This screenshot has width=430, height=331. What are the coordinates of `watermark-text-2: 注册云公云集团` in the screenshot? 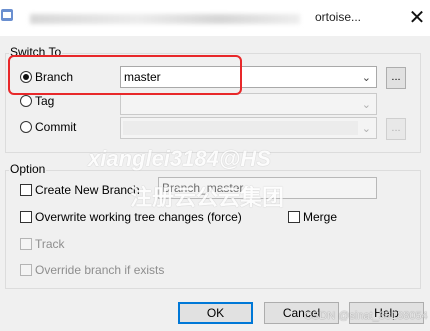 It's located at (207, 197).